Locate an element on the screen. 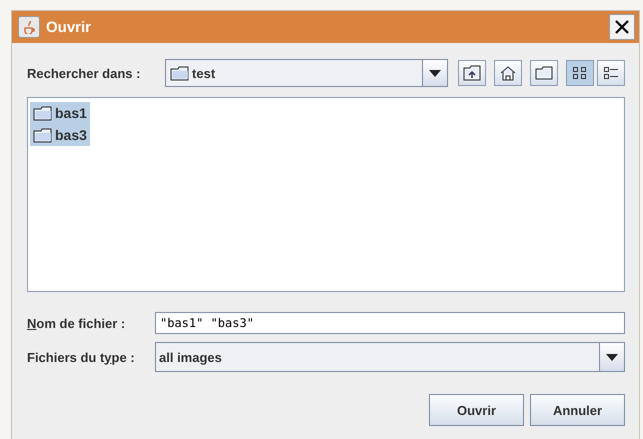  details-view-icon is located at coordinates (611, 73).